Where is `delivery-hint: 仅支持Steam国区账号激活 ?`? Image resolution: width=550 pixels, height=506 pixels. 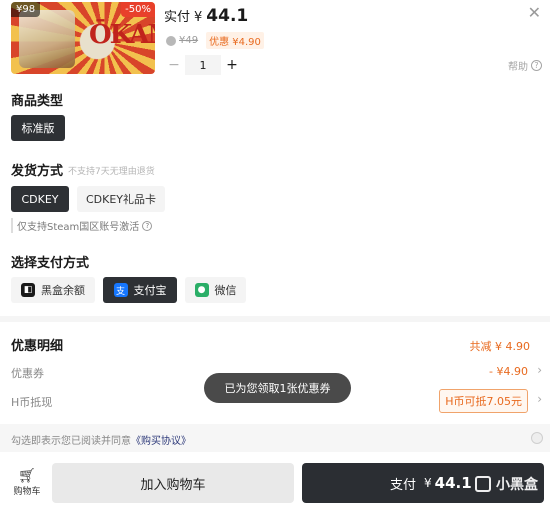 delivery-hint: 仅支持Steam国区账号激活 ? is located at coordinates (82, 225).